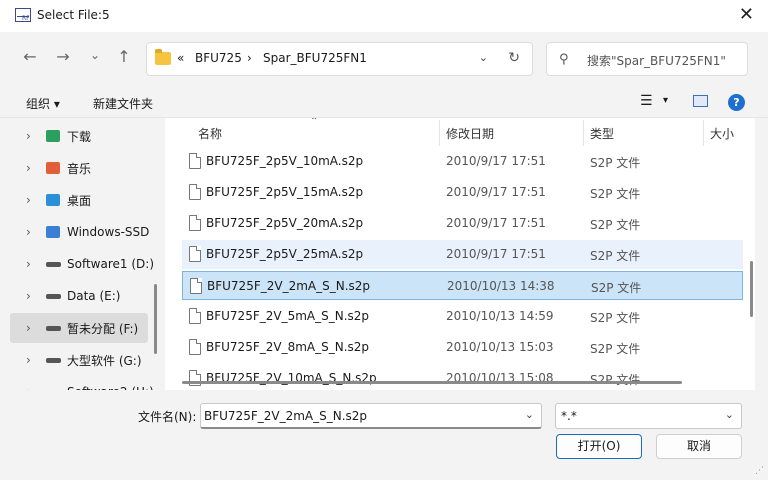  Describe the element at coordinates (53, 200) in the screenshot. I see `desktop-icon` at that location.